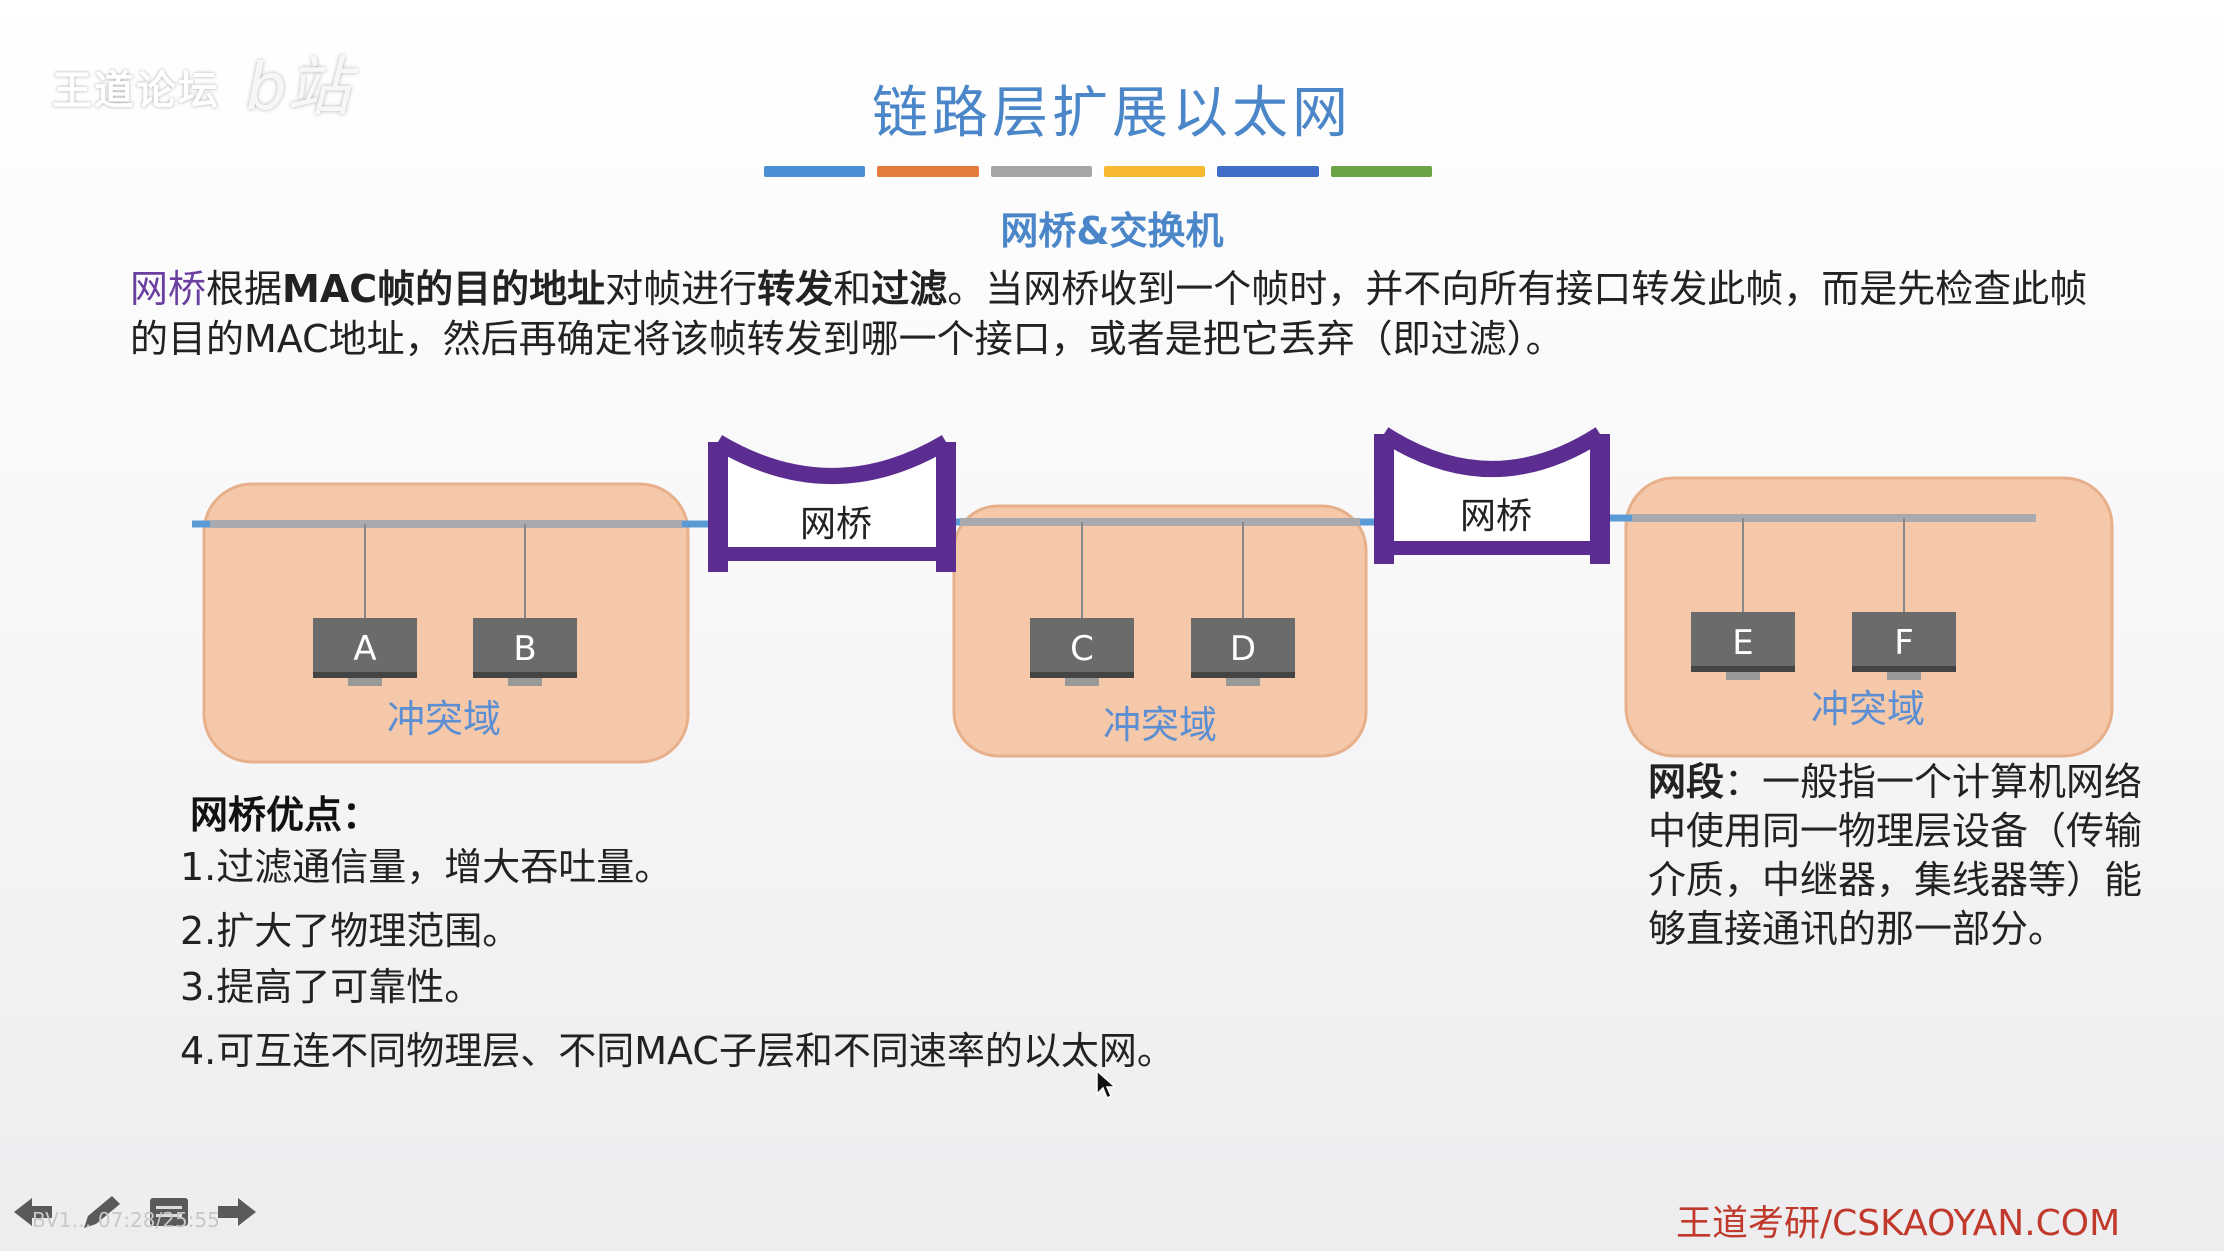 The height and width of the screenshot is (1251, 2224). I want to click on section-subtitle: 网桥&交换机, so click(1112, 231).